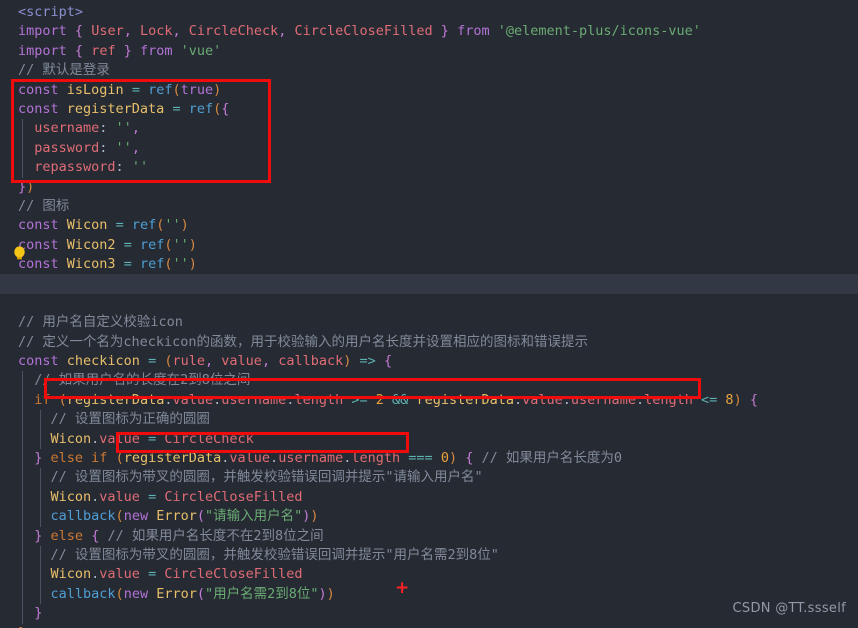 This screenshot has width=858, height=628. I want to click on watermark: CSDN @TT.ssself, so click(789, 608).